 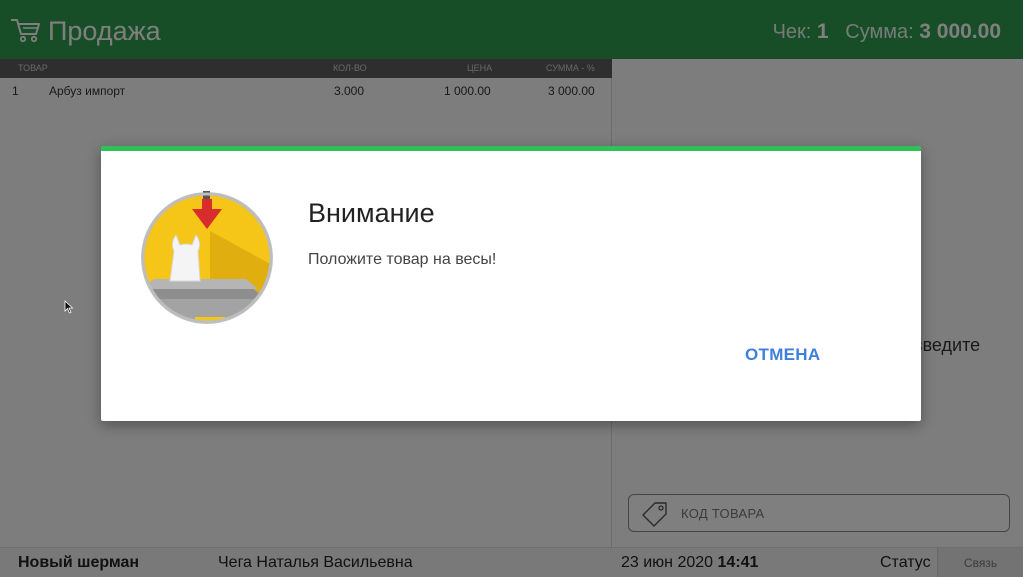 What do you see at coordinates (207, 257) in the screenshot?
I see `scale-bag-icon` at bounding box center [207, 257].